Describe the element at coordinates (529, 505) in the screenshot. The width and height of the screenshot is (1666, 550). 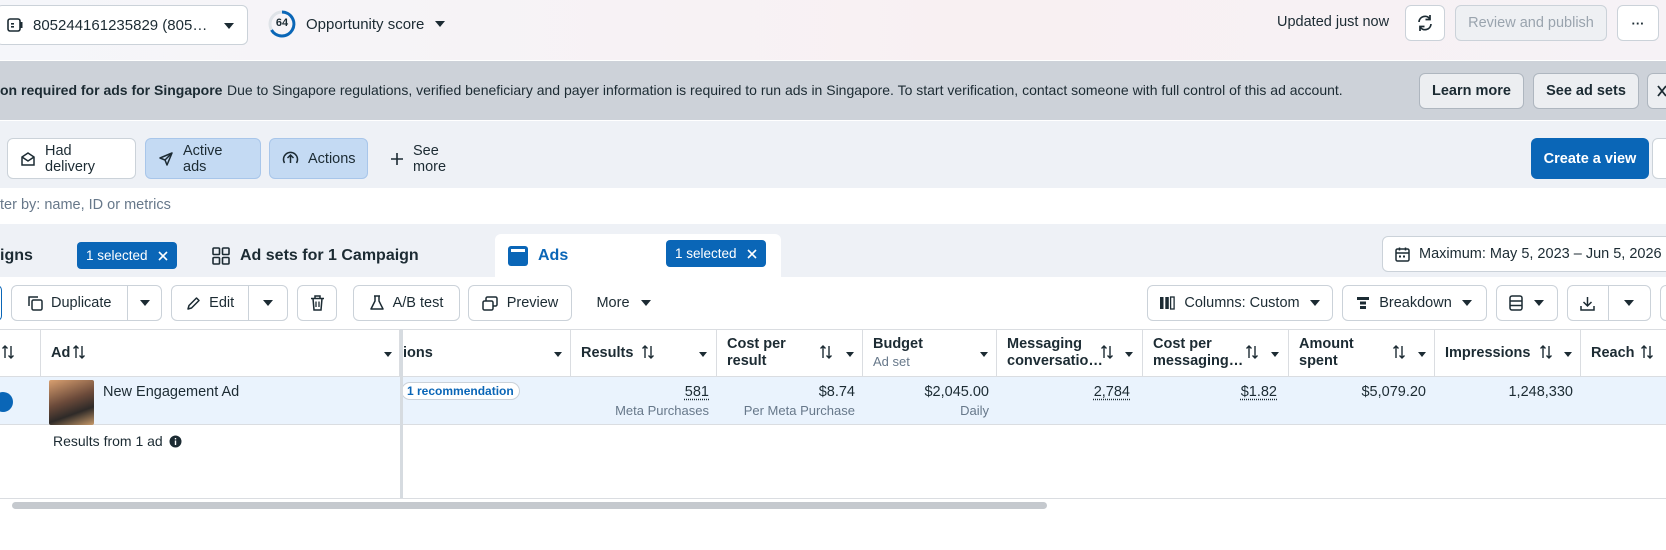
I see `horizontal-scrollbar` at that location.